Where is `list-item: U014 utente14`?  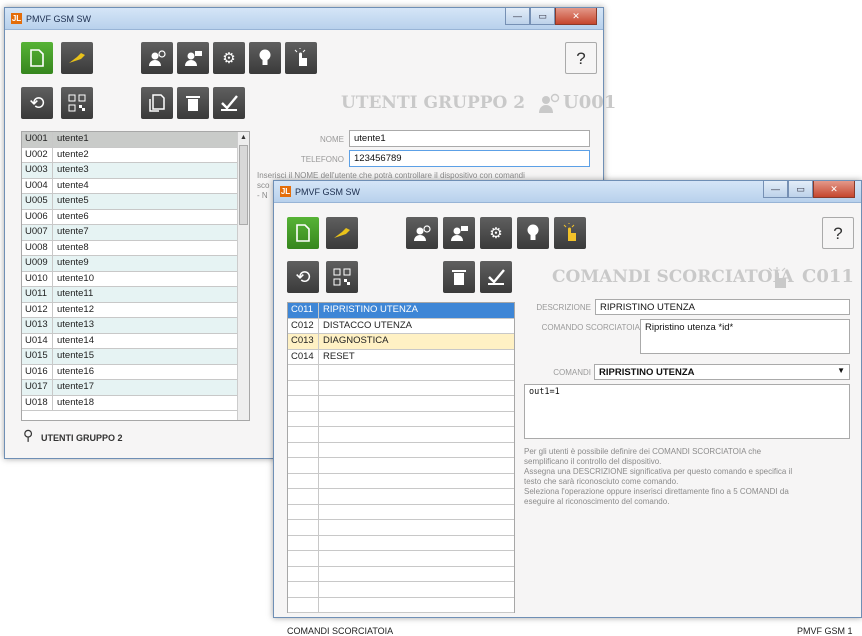 list-item: U014 utente14 is located at coordinates (129, 341).